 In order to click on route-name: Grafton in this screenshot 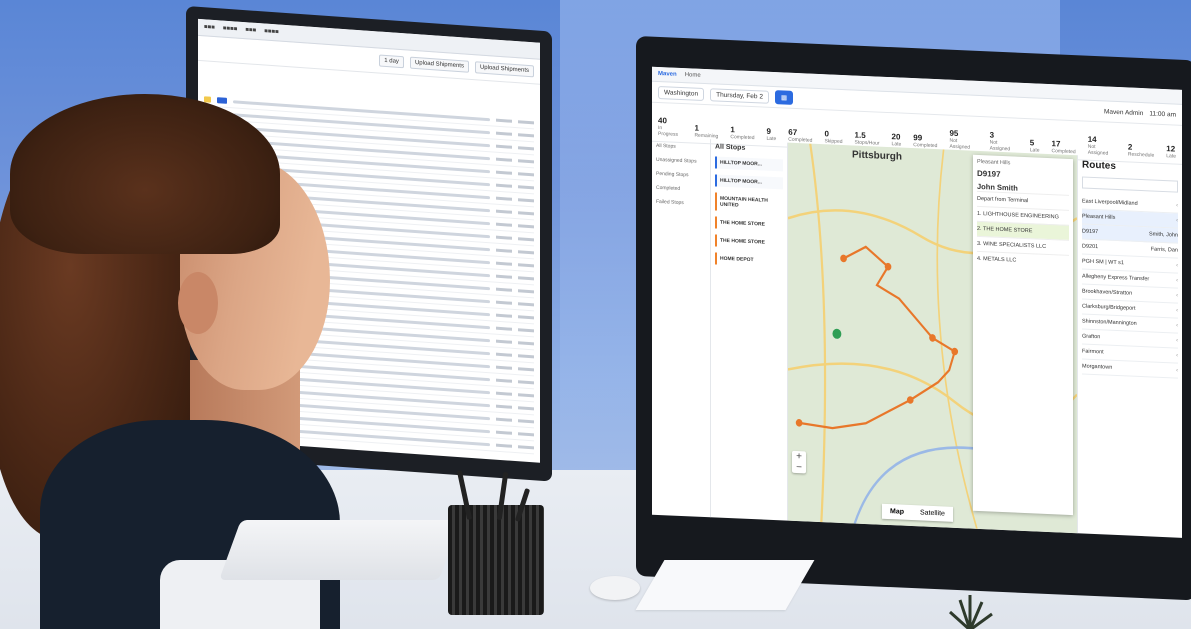, I will do `click(1091, 337)`.